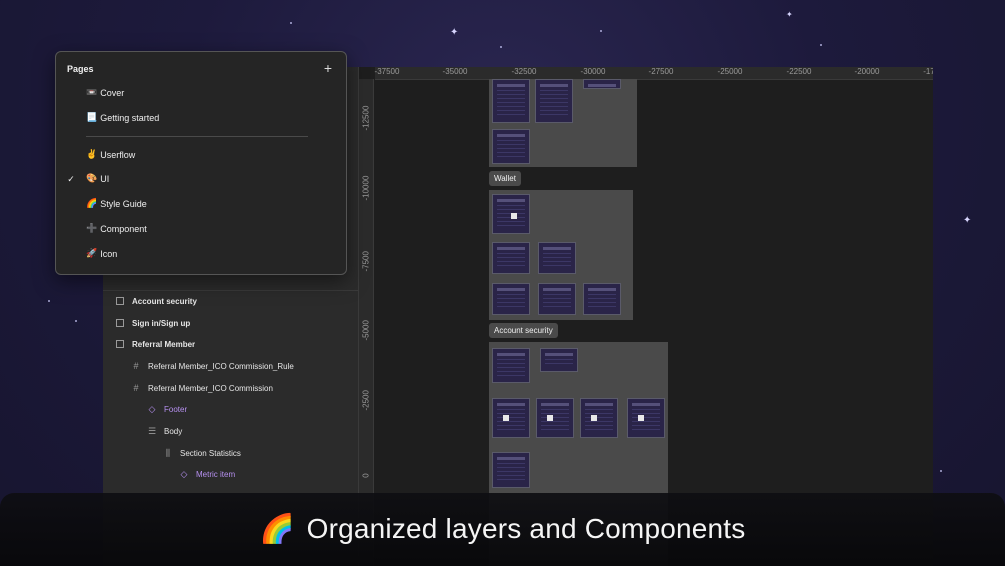 The width and height of the screenshot is (1005, 566). I want to click on ruler-label: -30000, so click(593, 71).